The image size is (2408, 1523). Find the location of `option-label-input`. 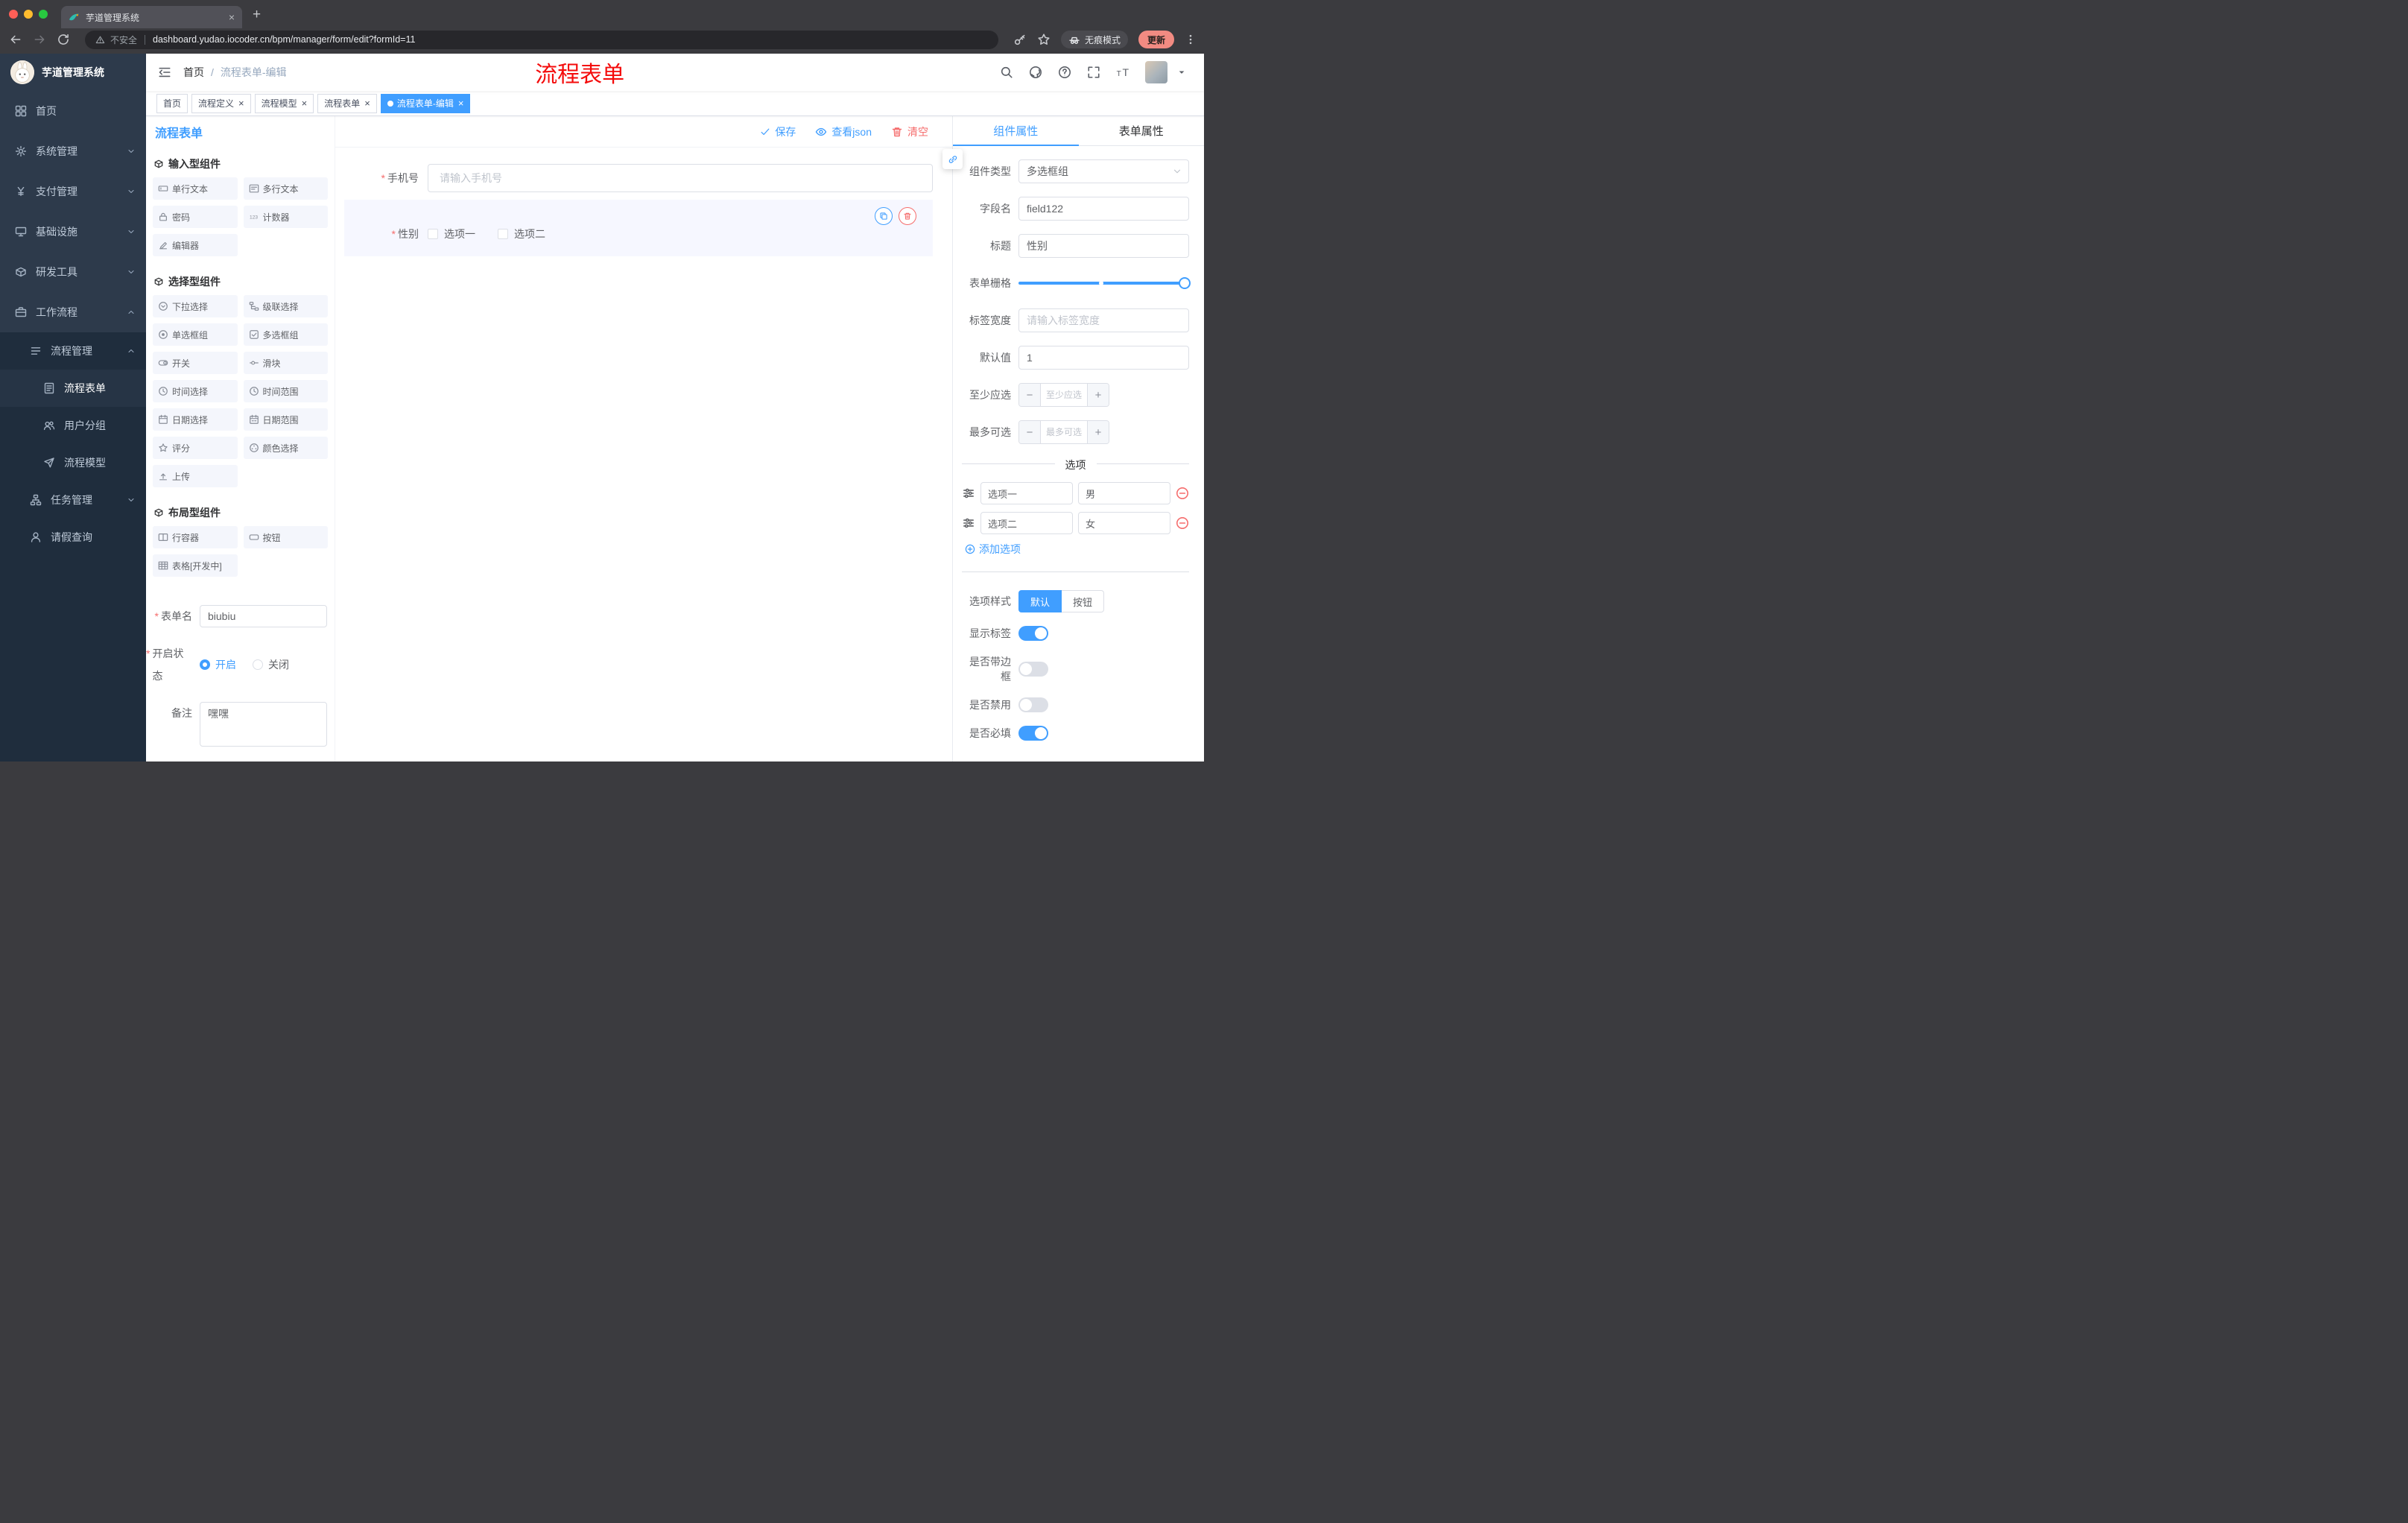

option-label-input is located at coordinates (1026, 493).